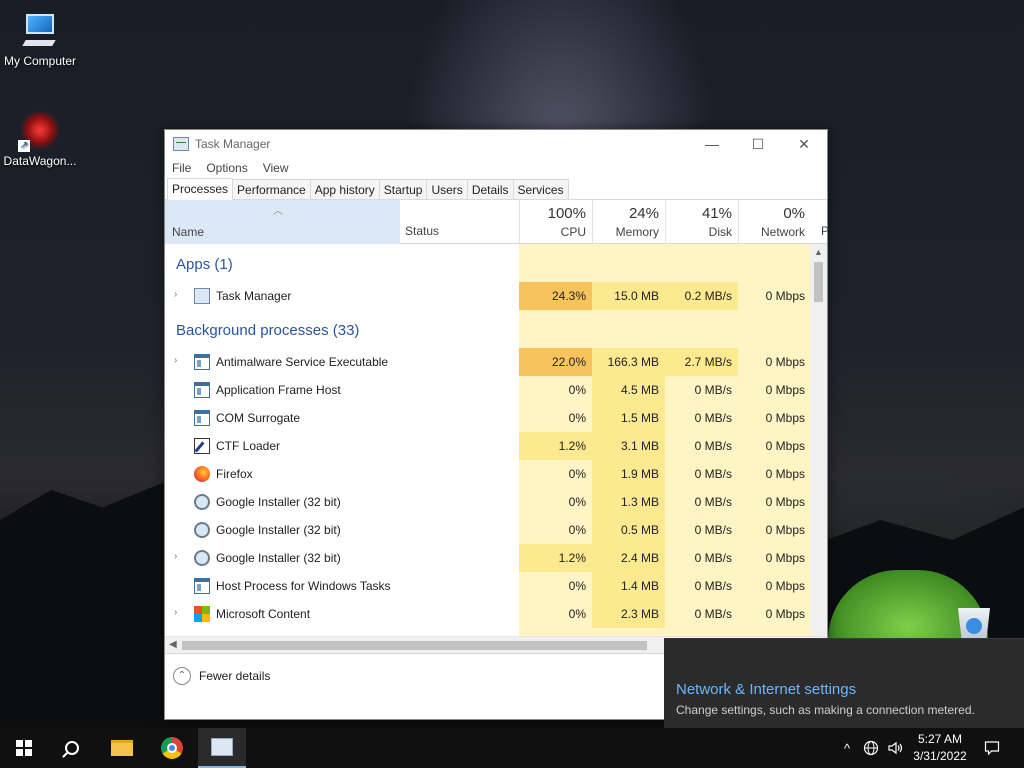 Image resolution: width=1024 pixels, height=768 pixels. I want to click on menu-options: Options, so click(226, 168).